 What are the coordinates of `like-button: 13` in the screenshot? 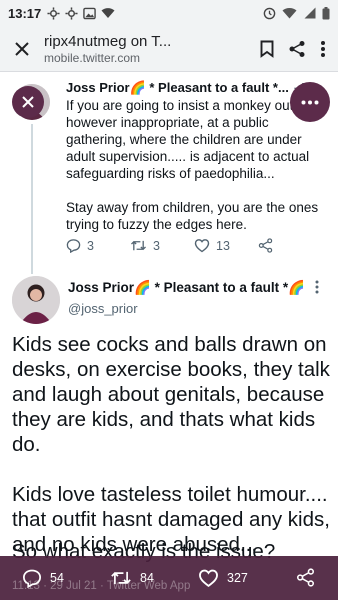 It's located at (226, 245).